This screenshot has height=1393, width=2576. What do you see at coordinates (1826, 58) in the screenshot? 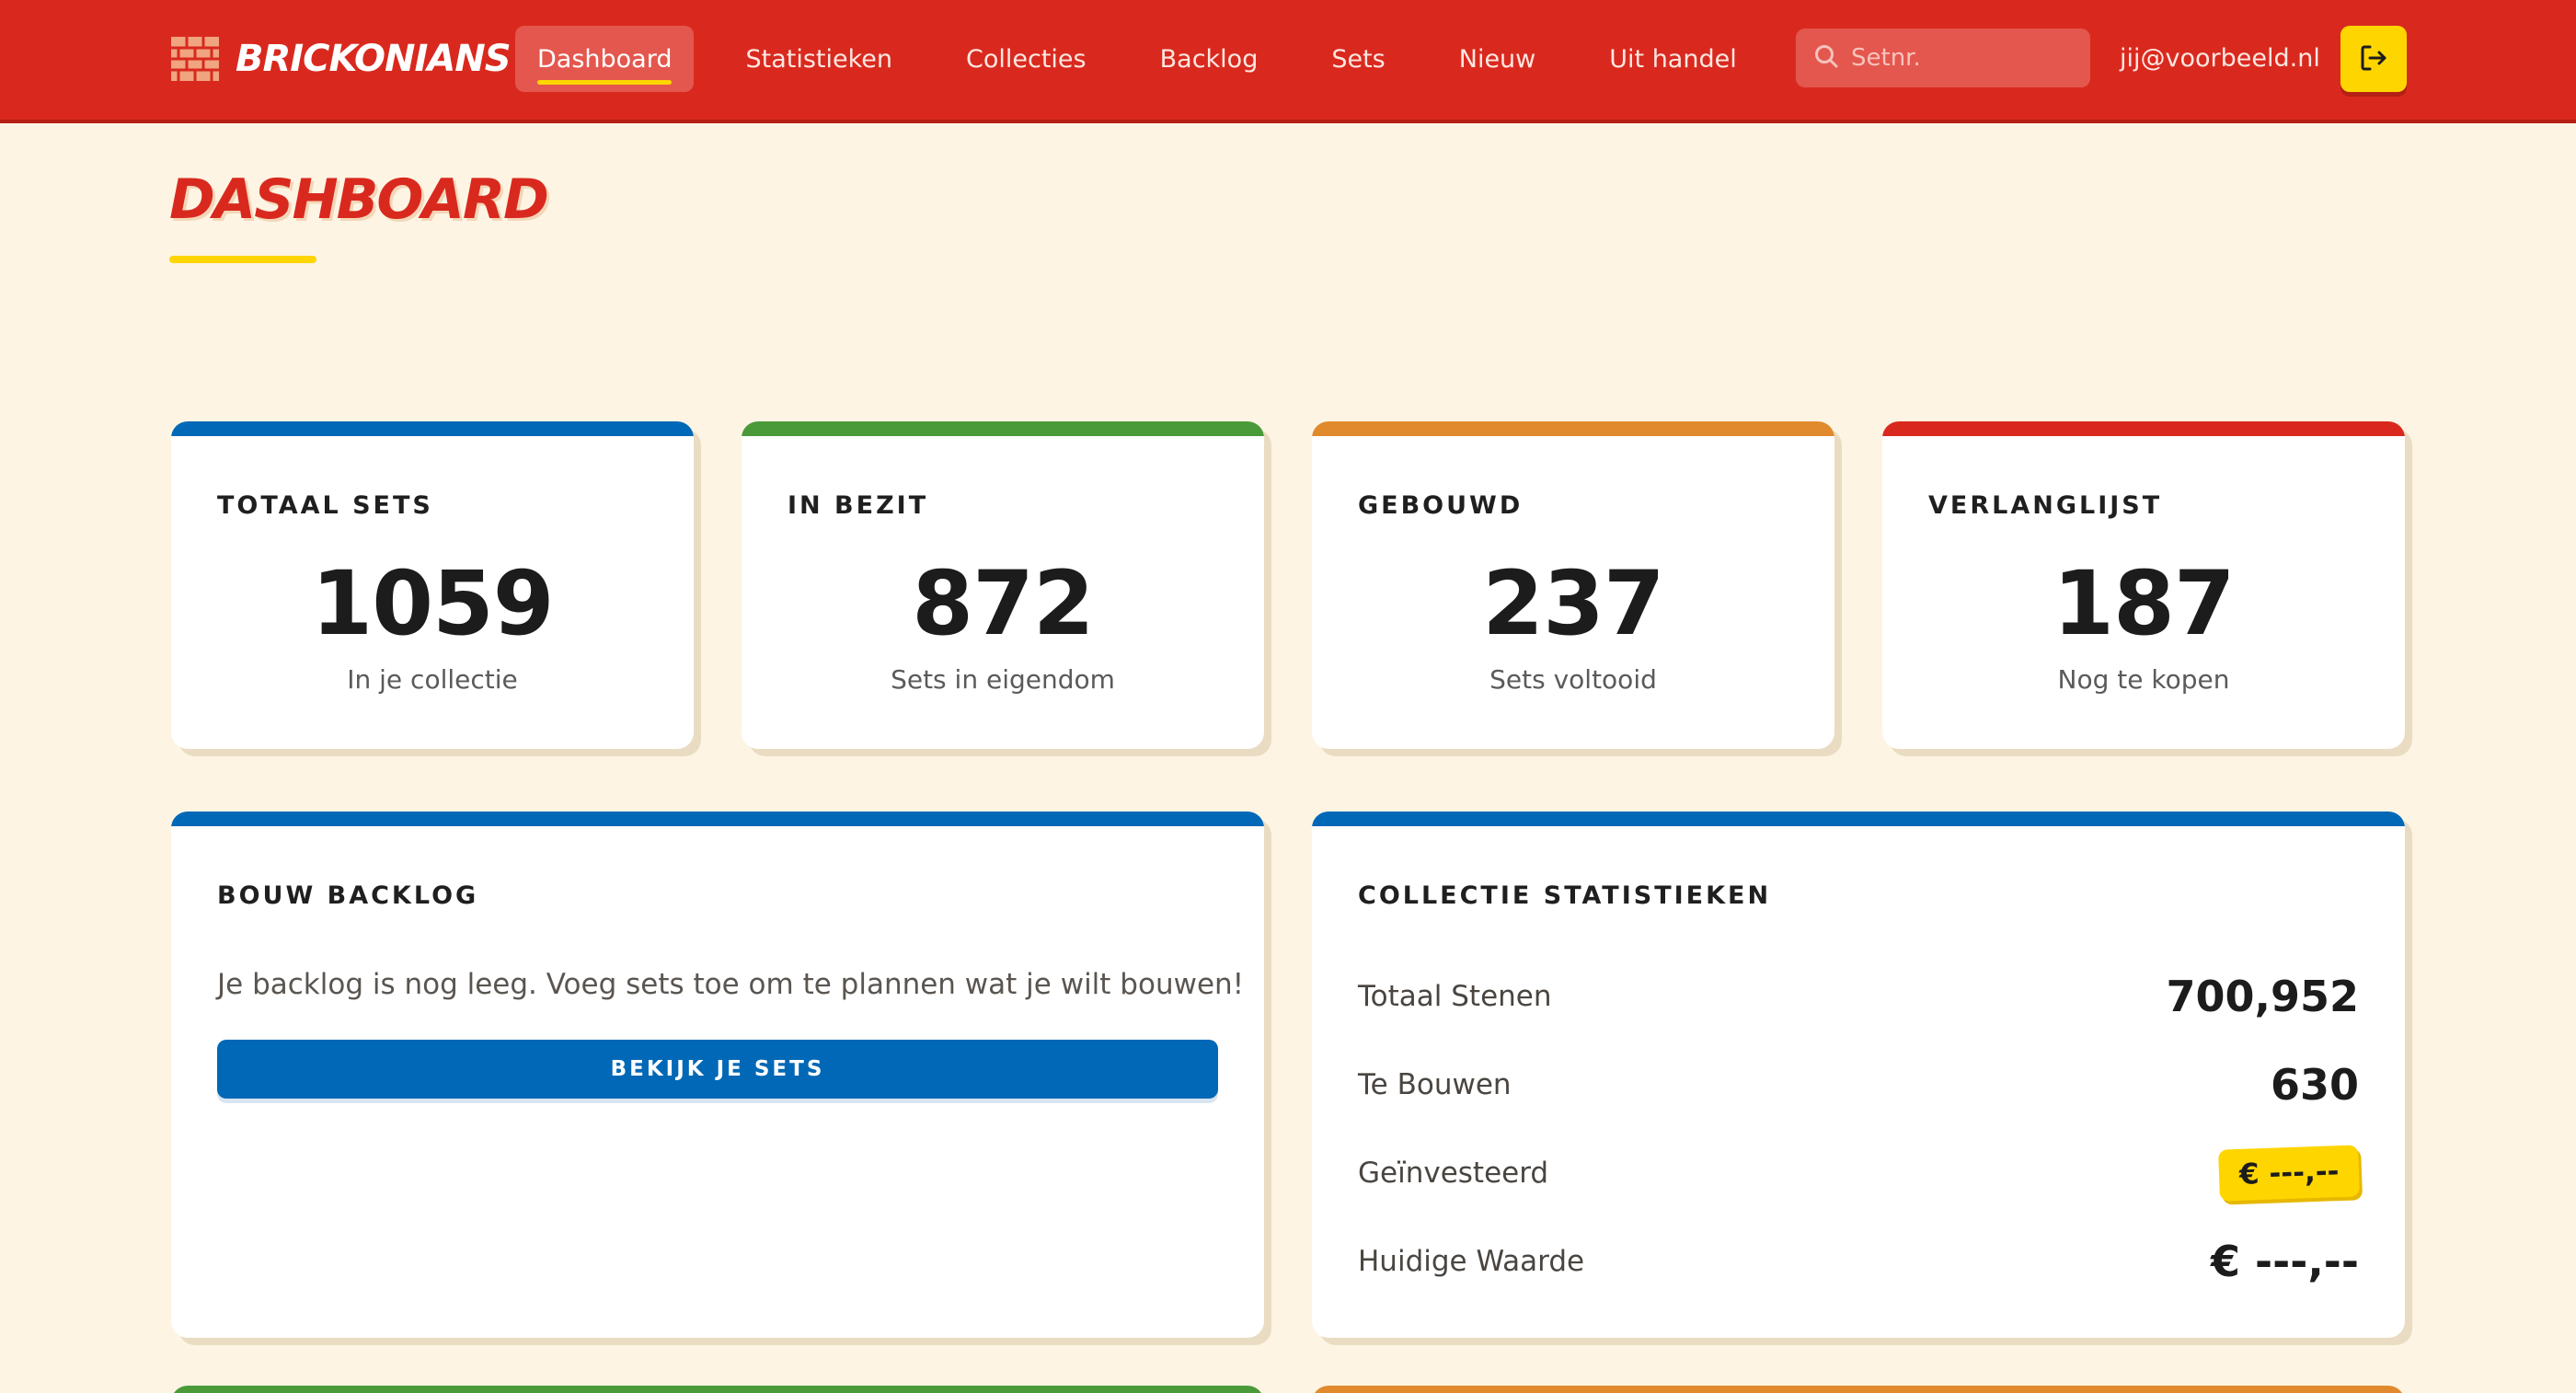
I see `search-icon` at bounding box center [1826, 58].